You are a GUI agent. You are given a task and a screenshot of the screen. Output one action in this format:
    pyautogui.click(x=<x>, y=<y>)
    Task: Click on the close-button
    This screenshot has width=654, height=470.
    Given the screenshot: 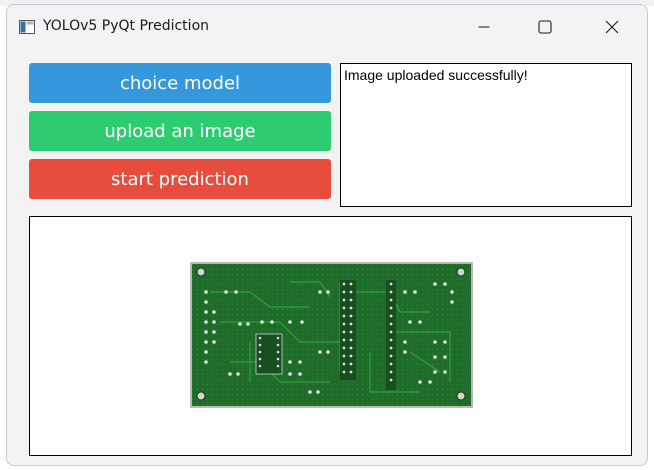 What is the action you would take?
    pyautogui.click(x=612, y=27)
    